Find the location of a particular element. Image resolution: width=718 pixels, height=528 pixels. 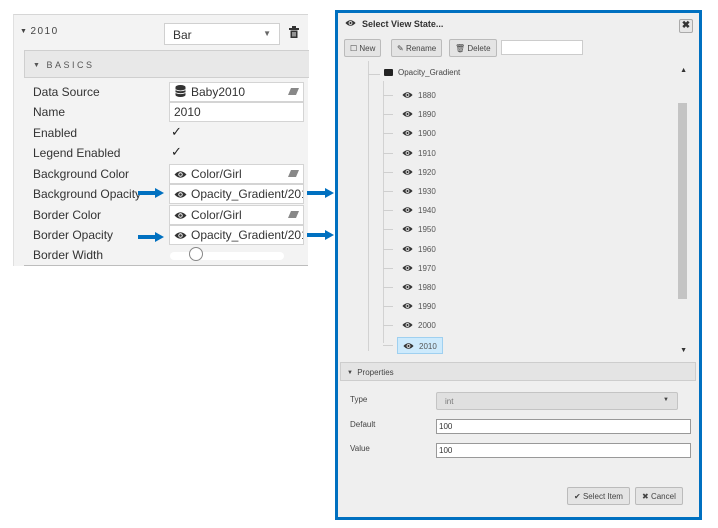

delete-button: 🗑 Delete is located at coordinates (473, 48).